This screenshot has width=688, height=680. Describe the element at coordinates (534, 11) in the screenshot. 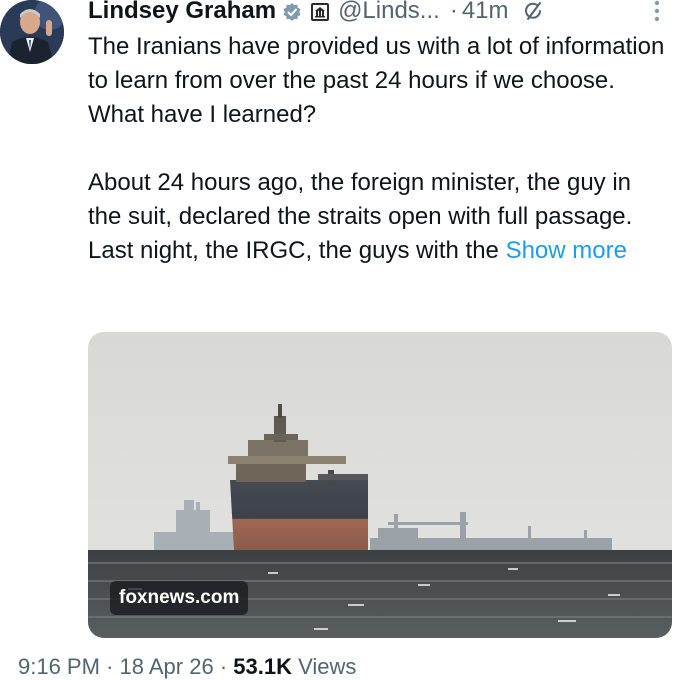

I see `grok-icon` at that location.